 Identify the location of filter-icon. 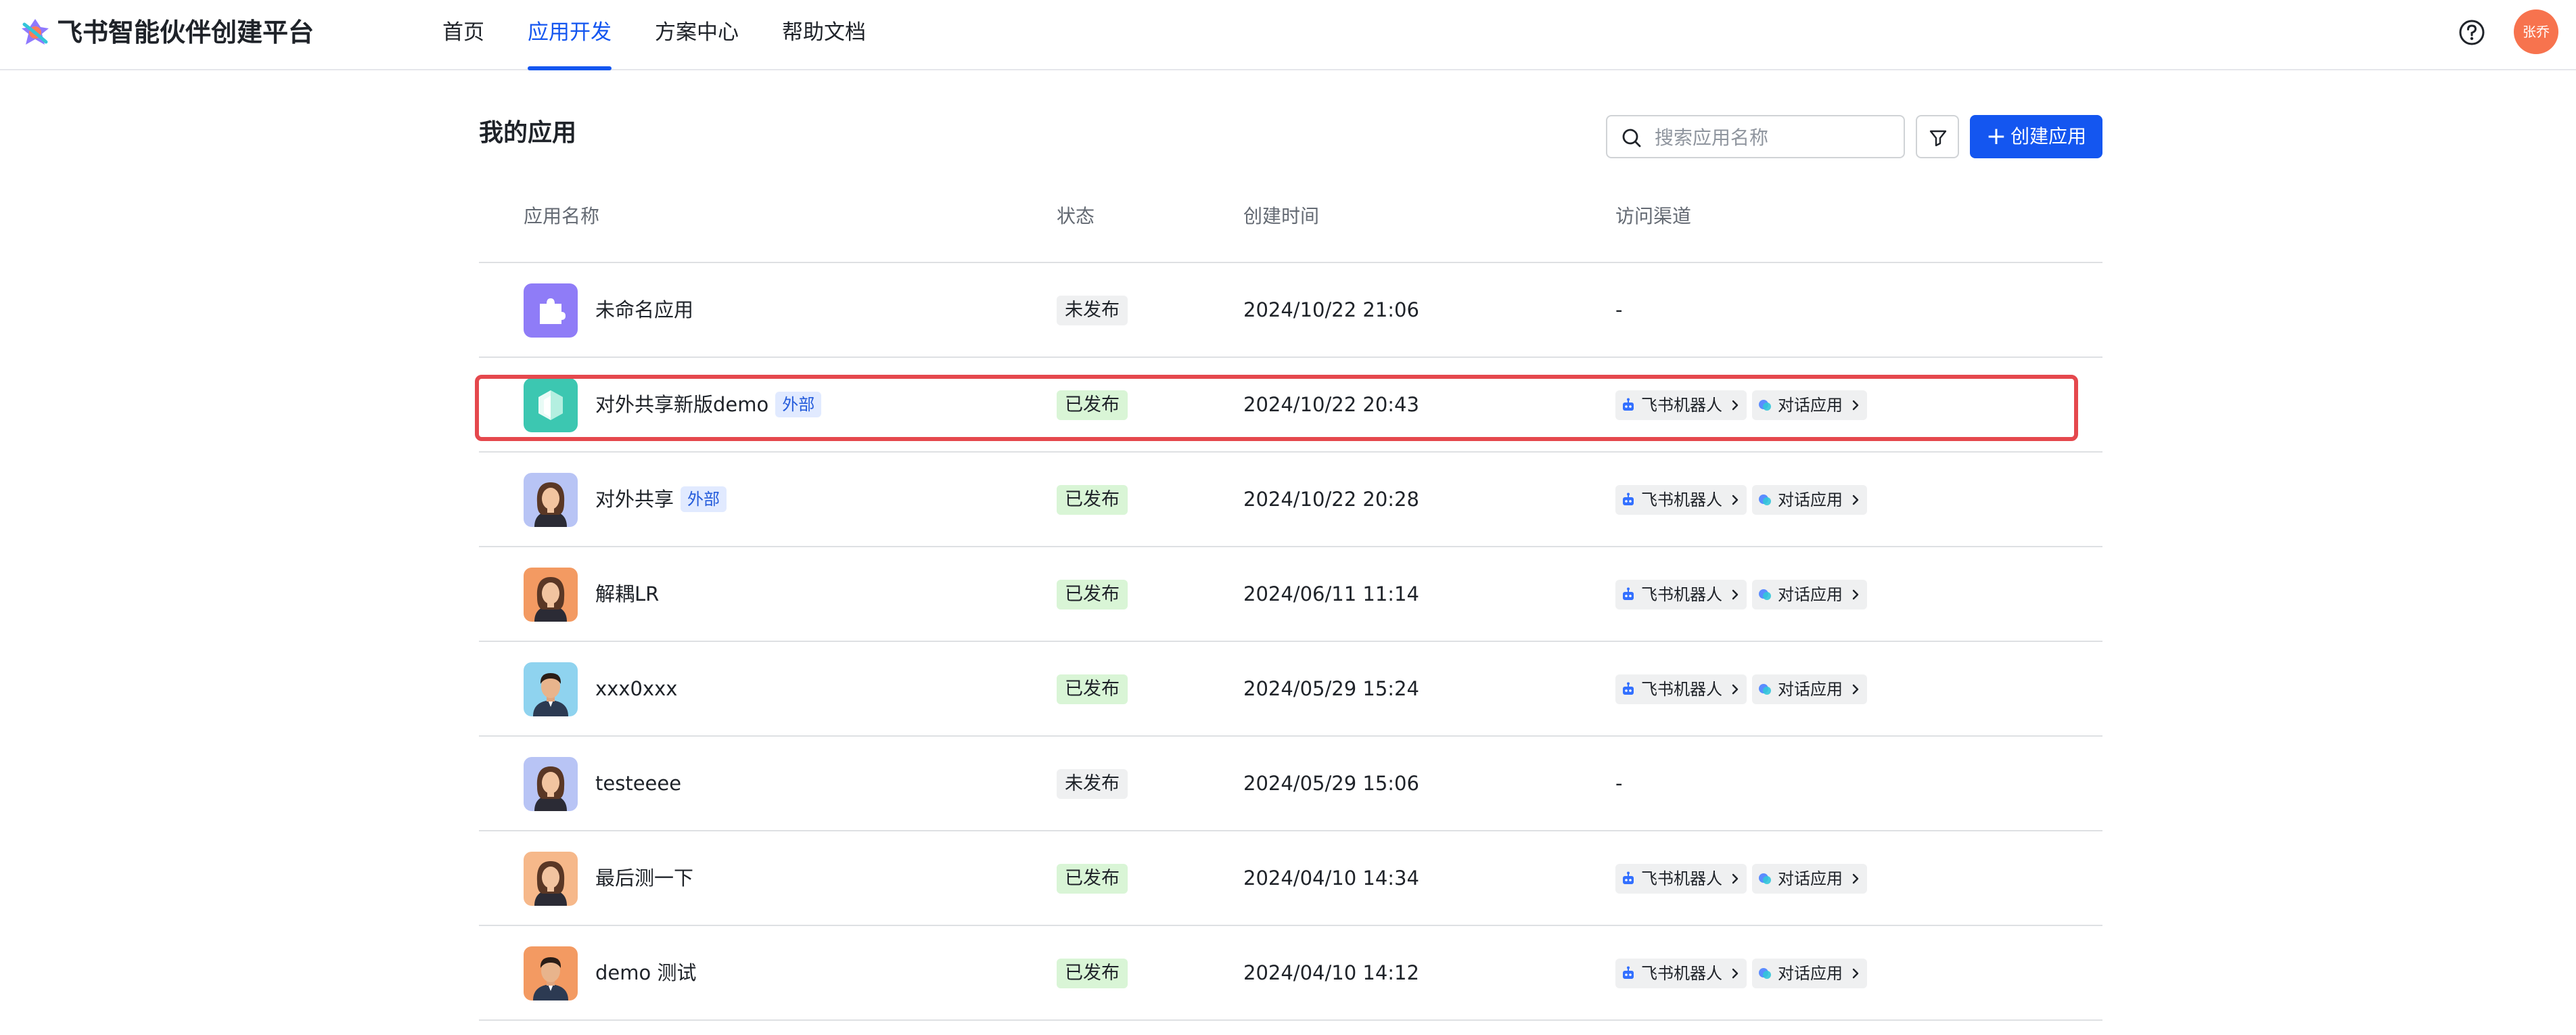
(1938, 138).